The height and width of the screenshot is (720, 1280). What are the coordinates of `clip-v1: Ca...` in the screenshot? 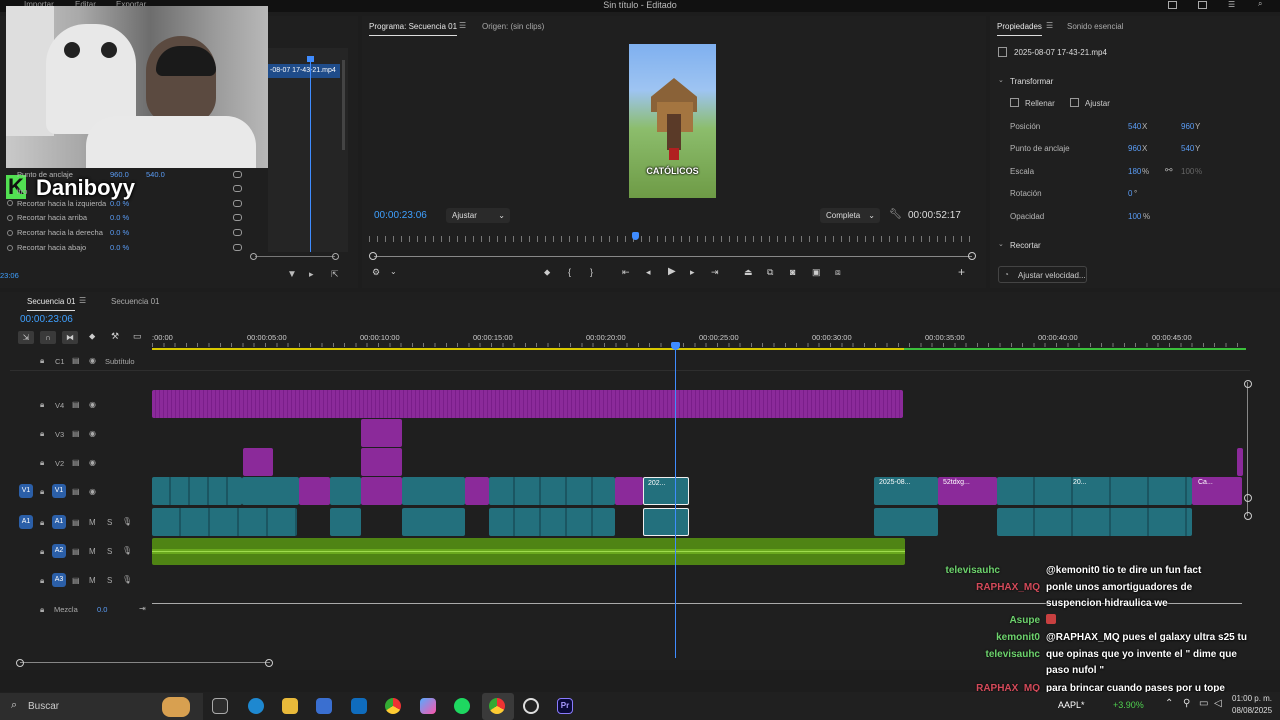 It's located at (1217, 491).